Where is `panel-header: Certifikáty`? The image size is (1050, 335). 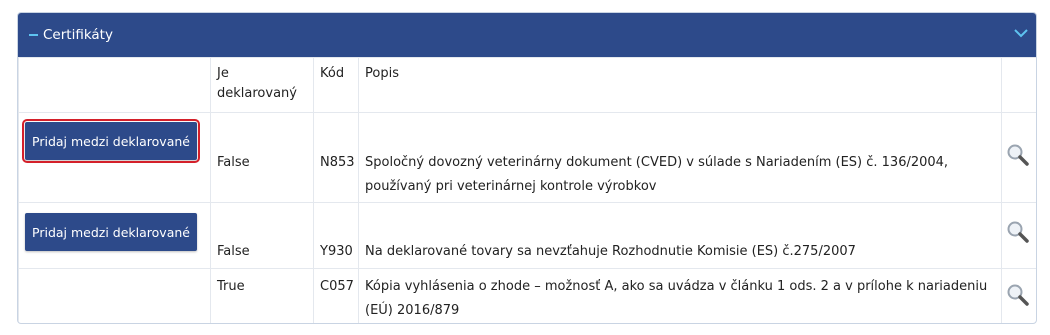
panel-header: Certifikáty is located at coordinates (527, 35).